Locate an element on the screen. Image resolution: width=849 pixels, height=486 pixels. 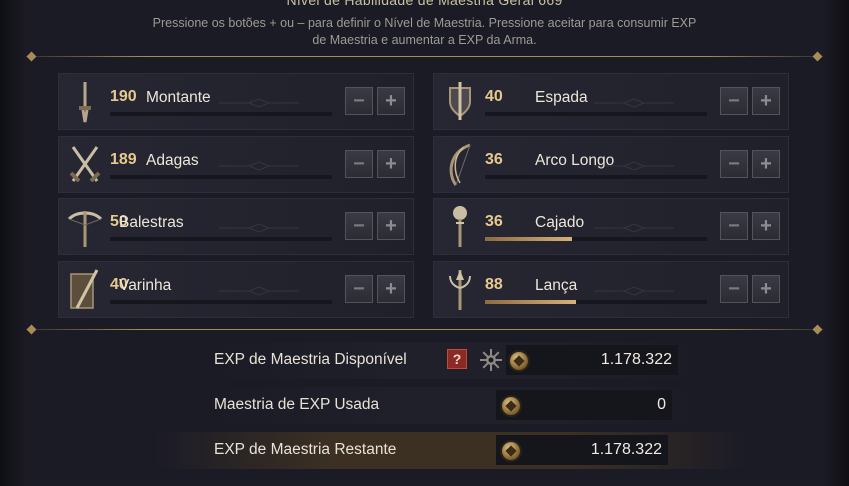
mastery-gear-icon is located at coordinates (491, 360).